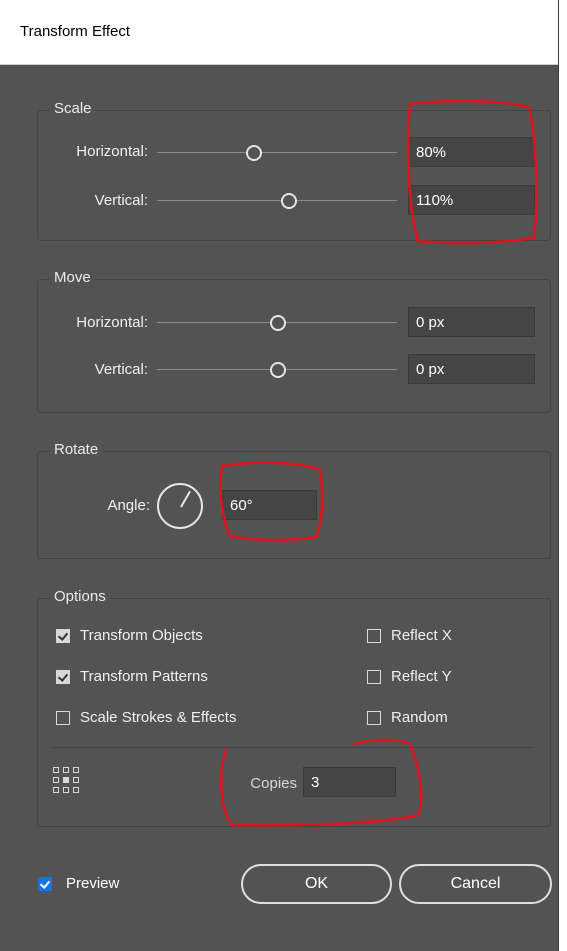 This screenshot has height=951, width=567. What do you see at coordinates (63, 636) in the screenshot?
I see `transform-objects-checkbox` at bounding box center [63, 636].